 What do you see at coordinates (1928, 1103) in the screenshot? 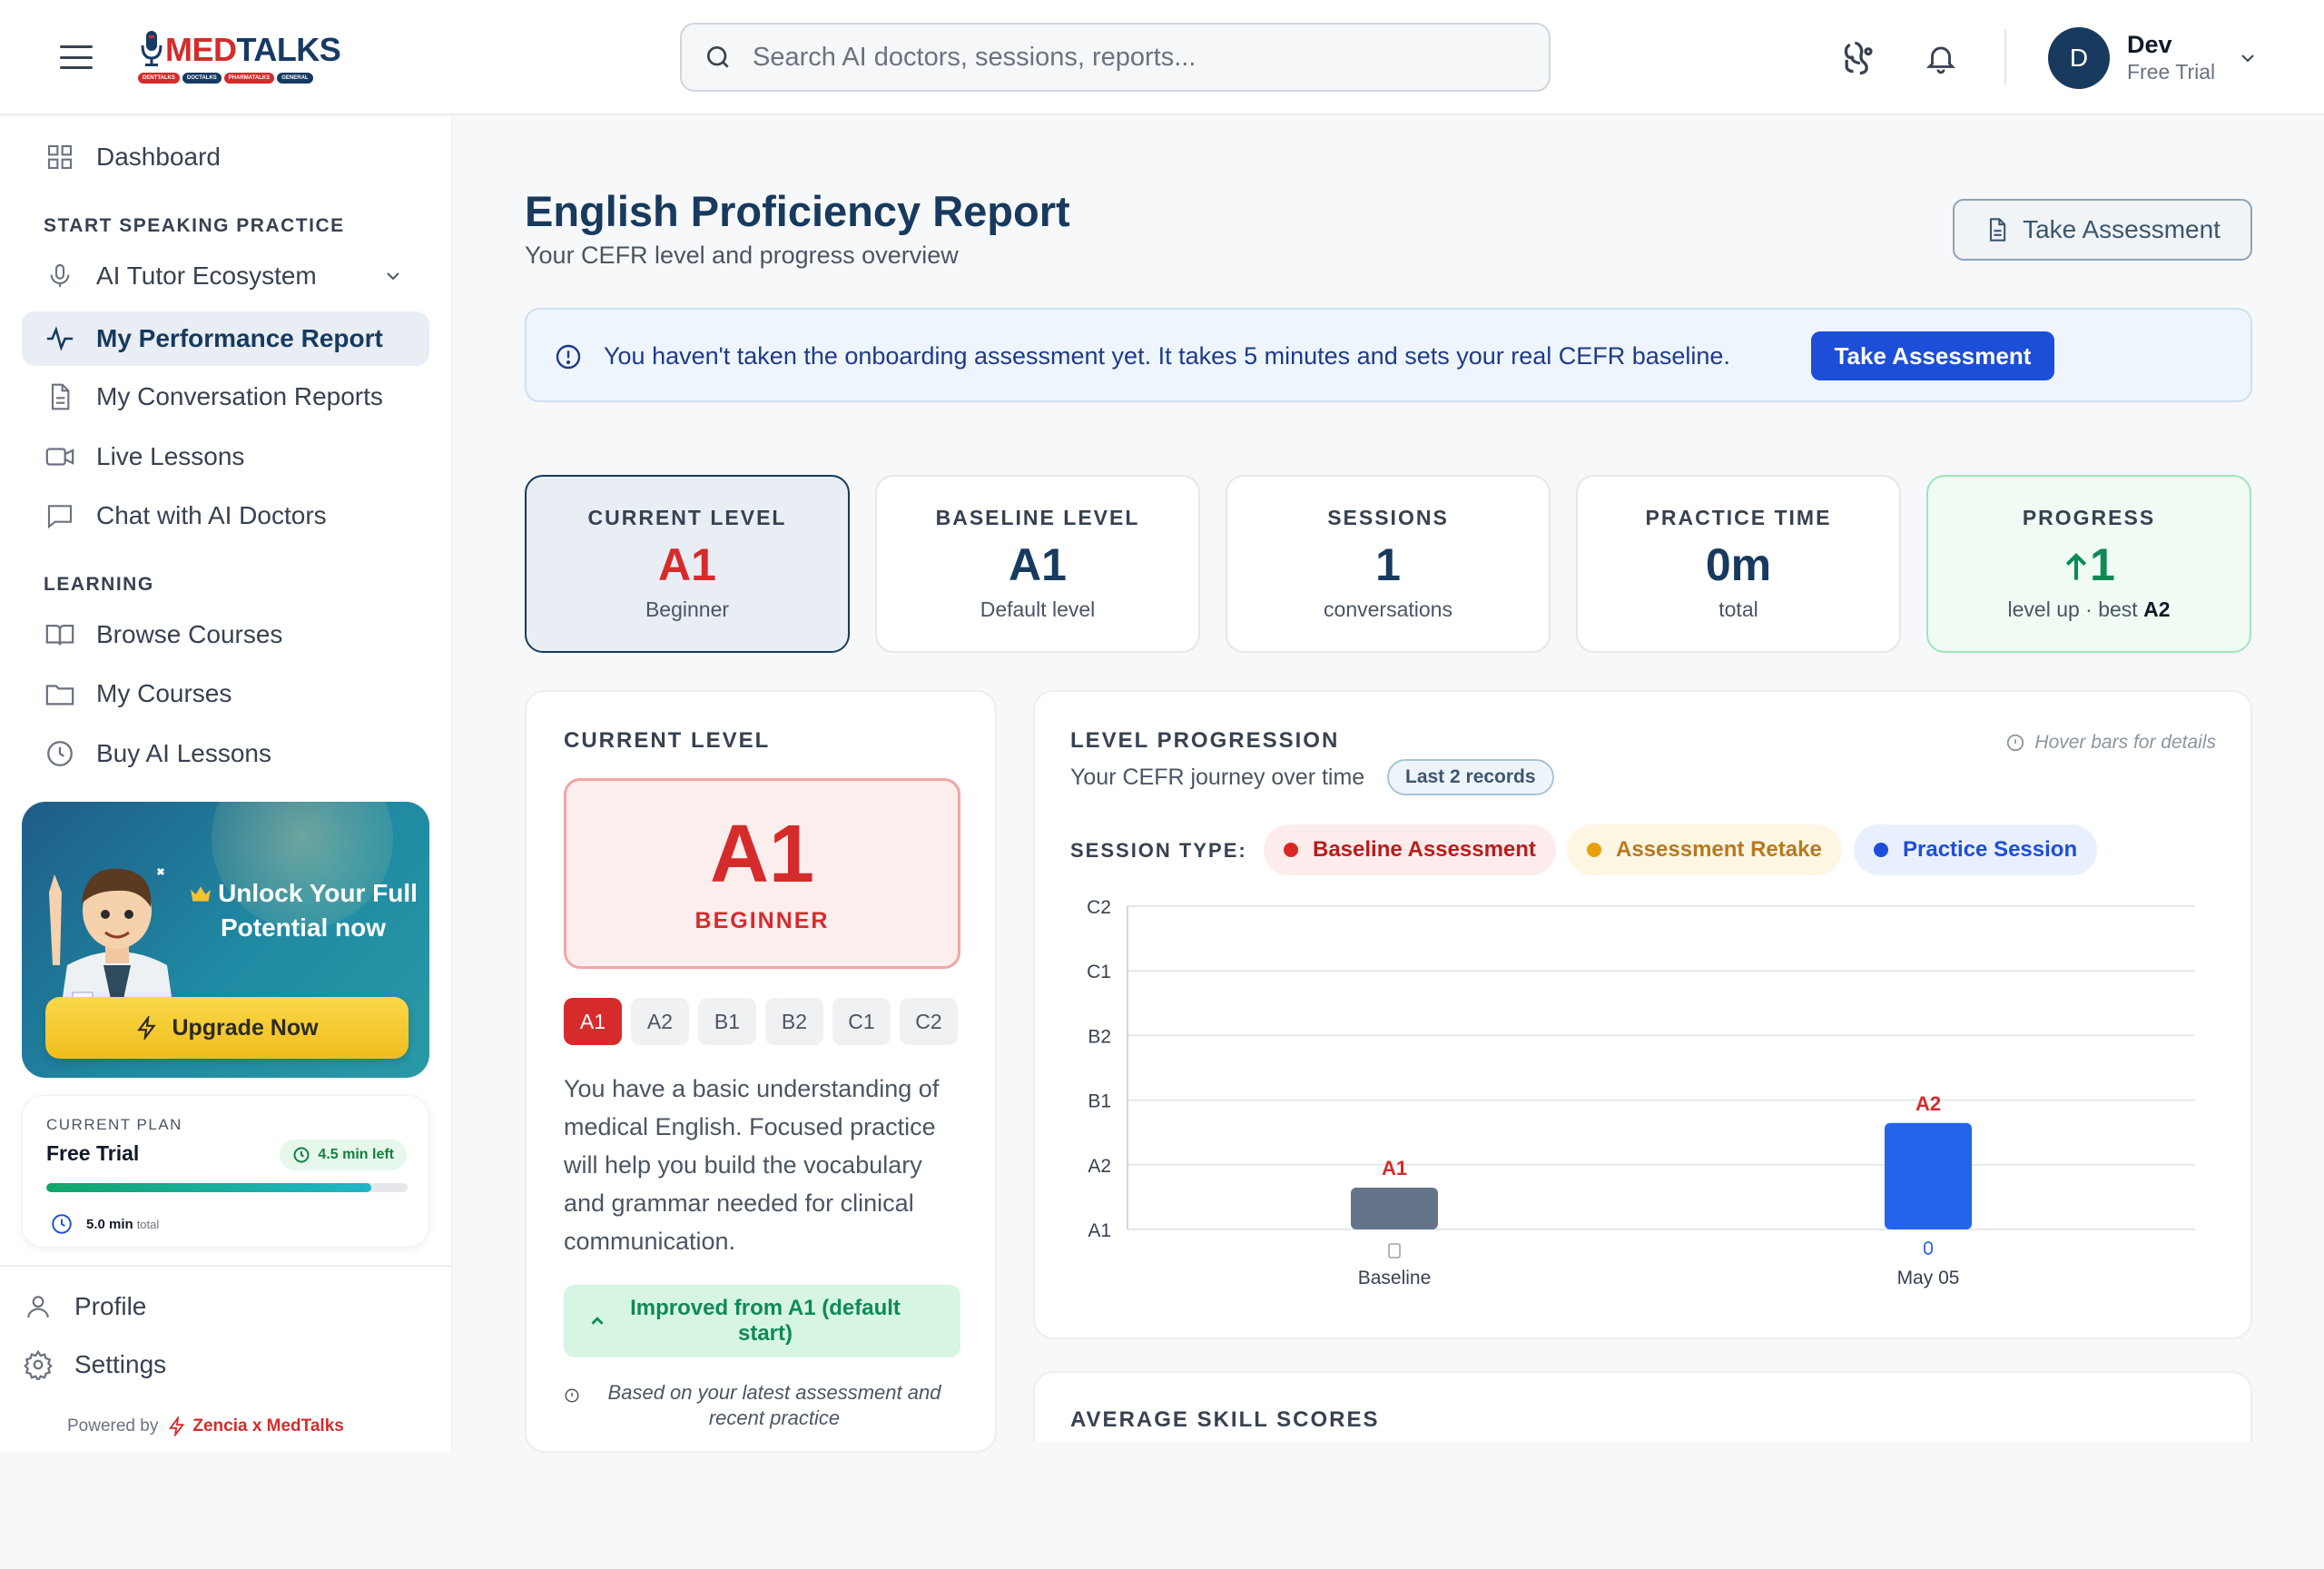
I see `bar-value-label: A2` at bounding box center [1928, 1103].